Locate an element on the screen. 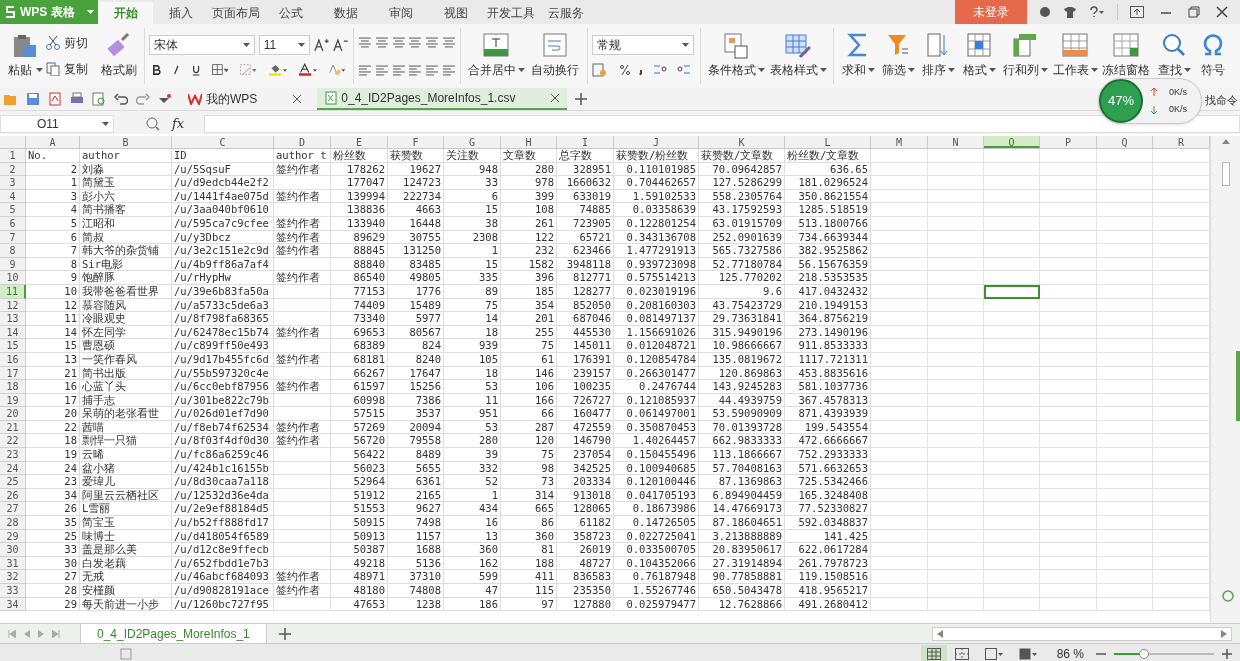 The width and height of the screenshot is (1240, 661). scroll-thumb is located at coordinates (1225, 174).